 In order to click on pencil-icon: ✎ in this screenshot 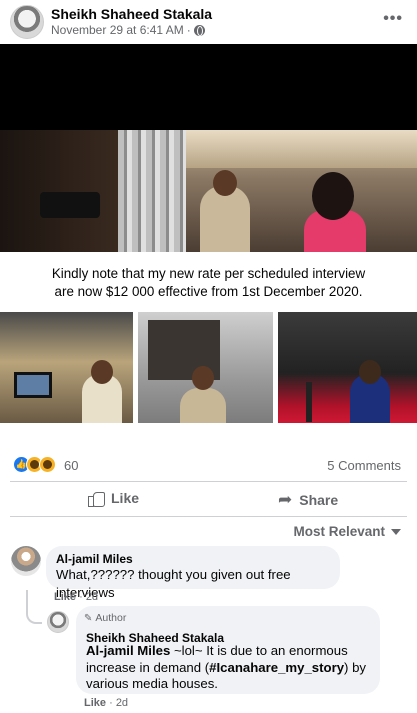, I will do `click(88, 618)`.